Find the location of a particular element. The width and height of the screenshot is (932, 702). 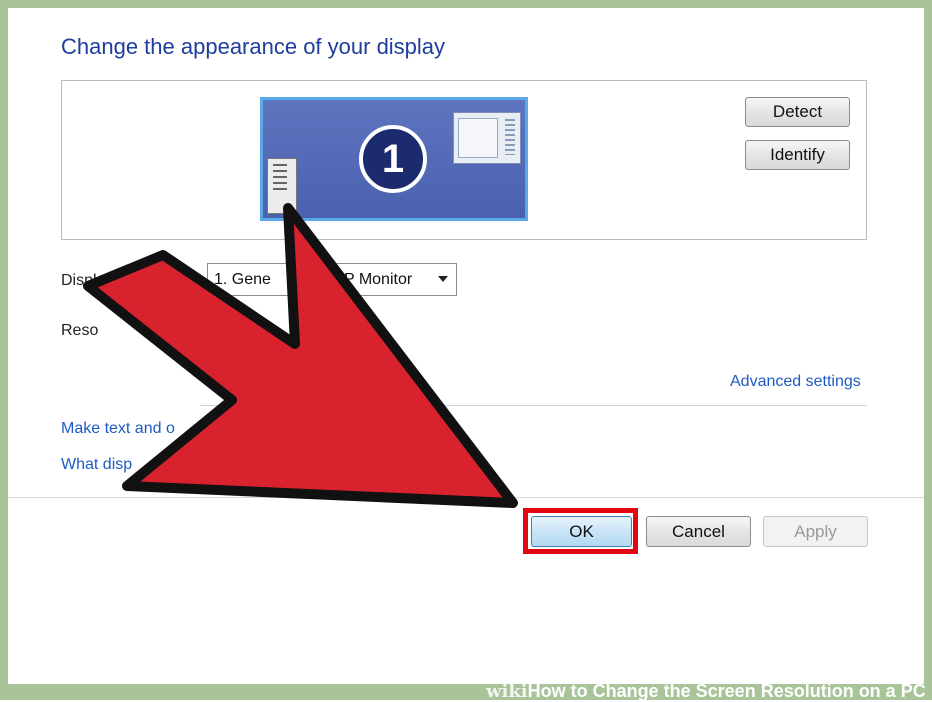

wiki-brand: wiki is located at coordinates (507, 691).